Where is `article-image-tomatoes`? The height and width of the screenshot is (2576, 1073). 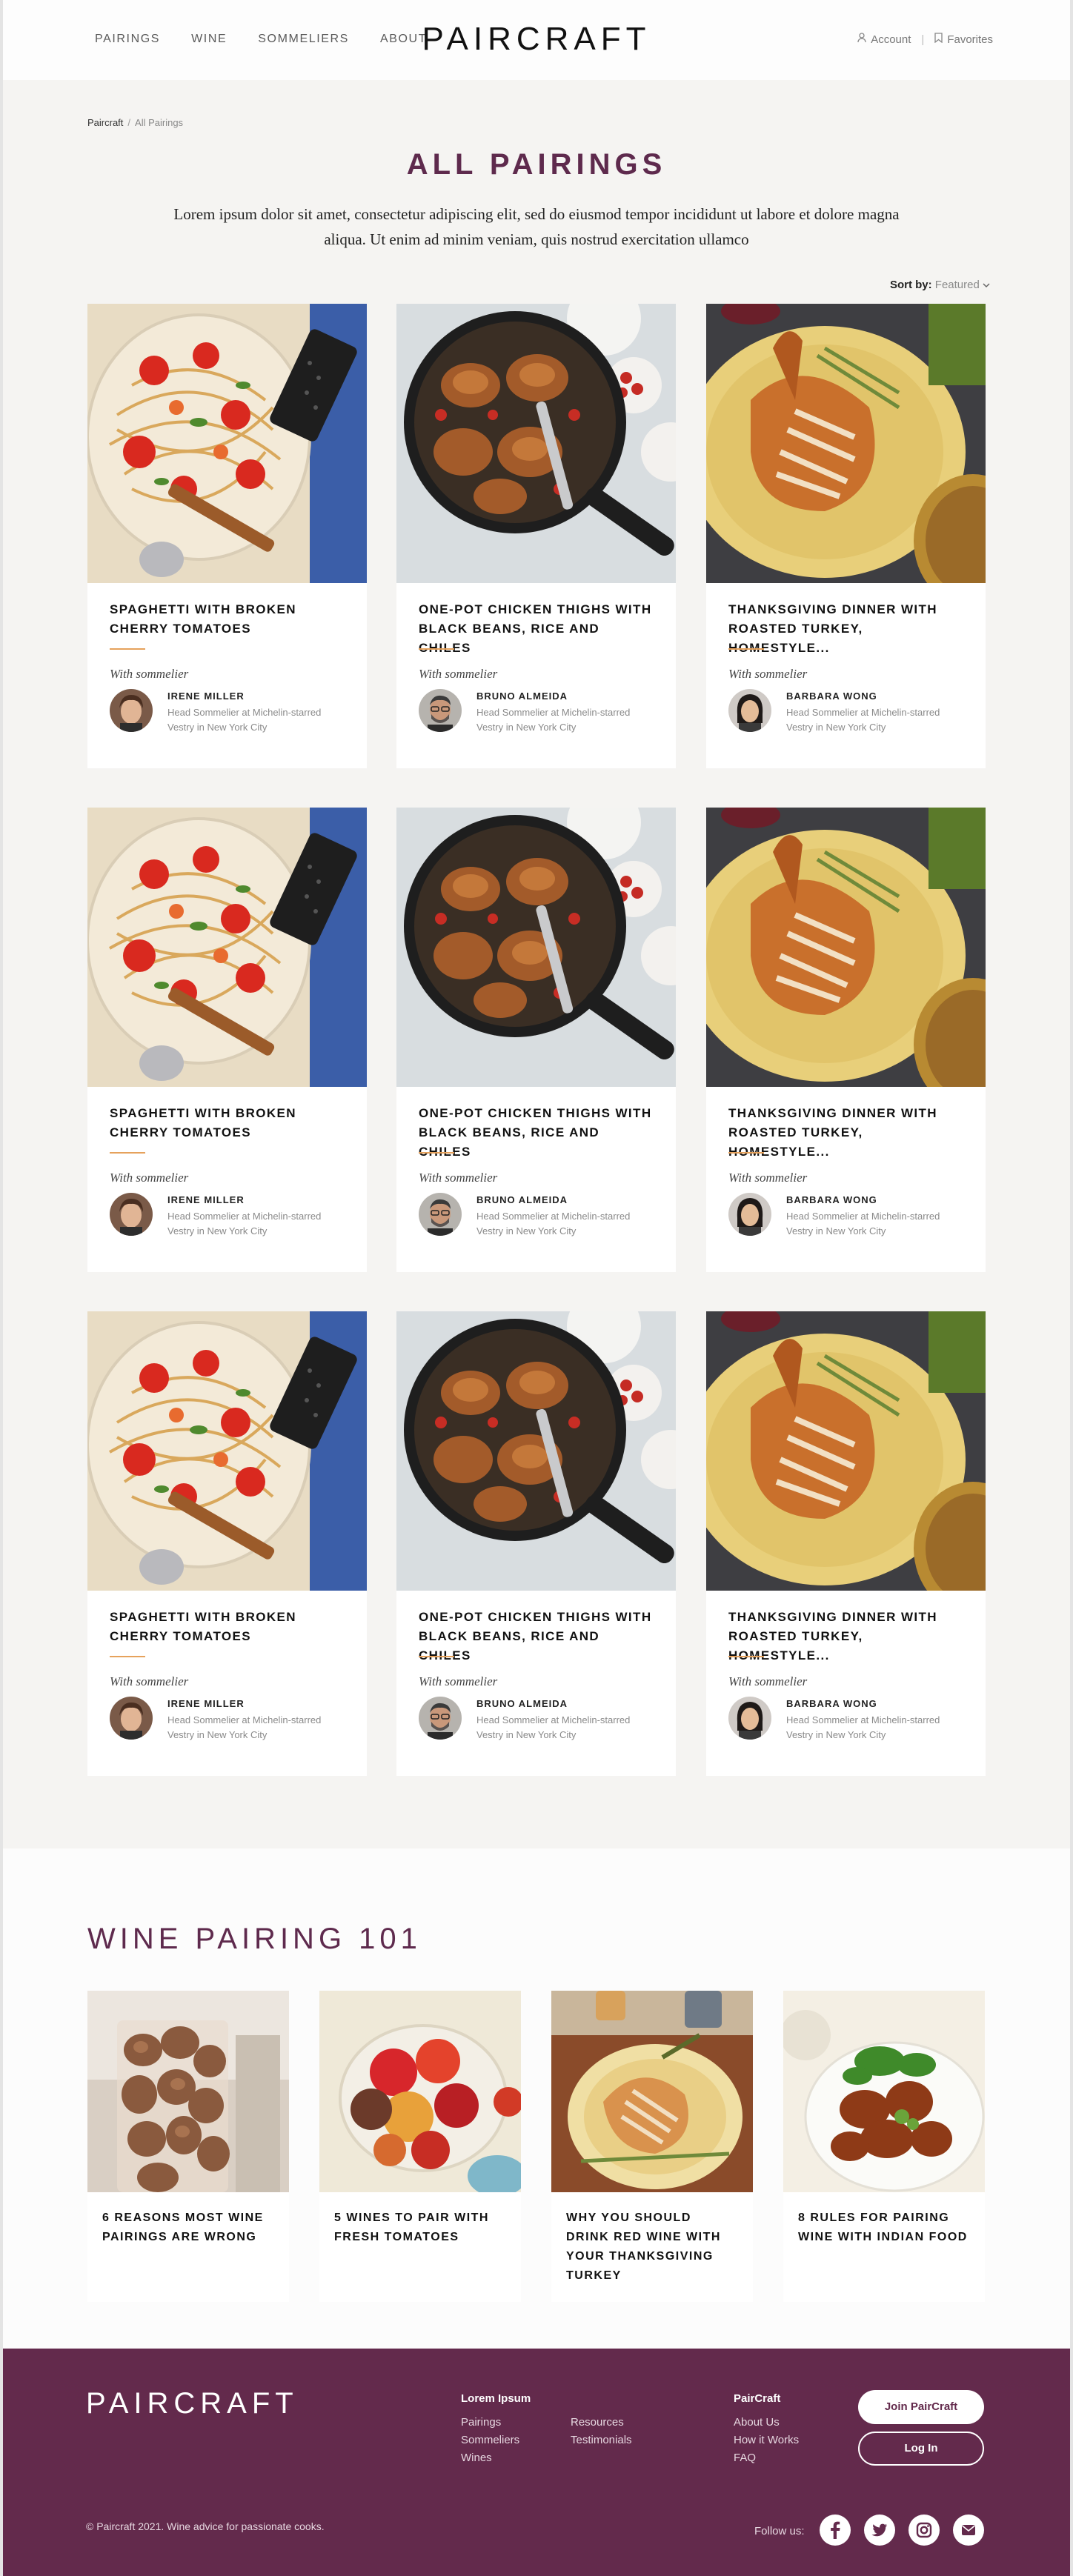
article-image-tomatoes is located at coordinates (420, 2091).